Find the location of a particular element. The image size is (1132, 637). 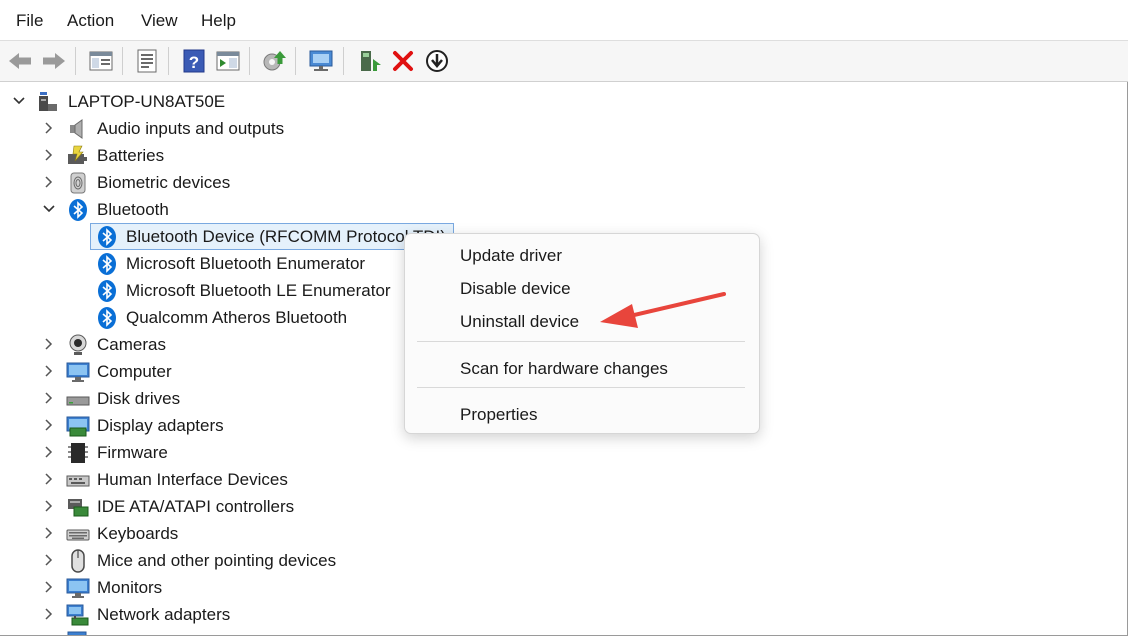

tree-category-label: Firmware is located at coordinates (132, 452).